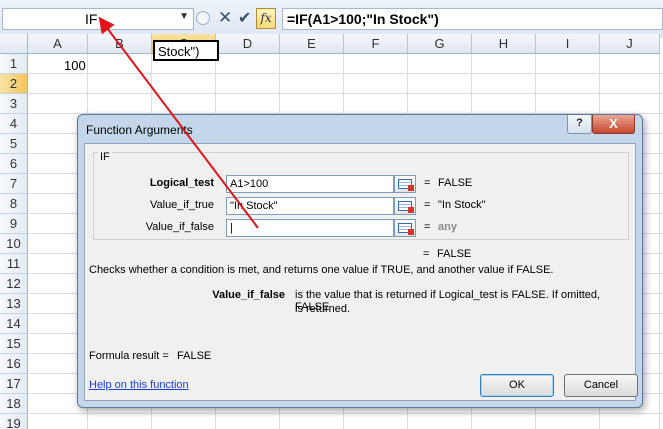 This screenshot has height=429, width=663. I want to click on cancel-button: Cancel, so click(601, 385).